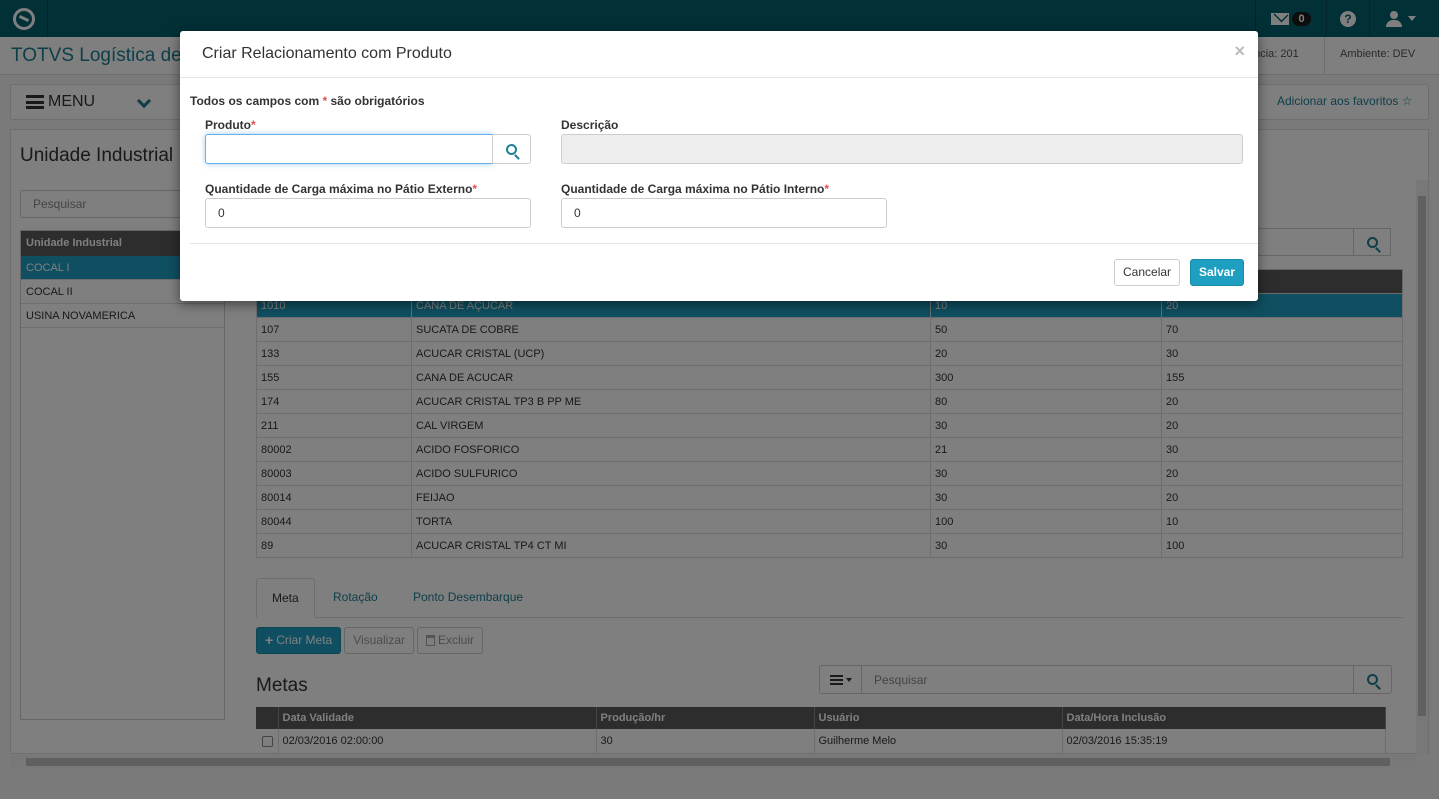 The height and width of the screenshot is (799, 1439). Describe the element at coordinates (1239, 51) in the screenshot. I see `close-icon: ×` at that location.